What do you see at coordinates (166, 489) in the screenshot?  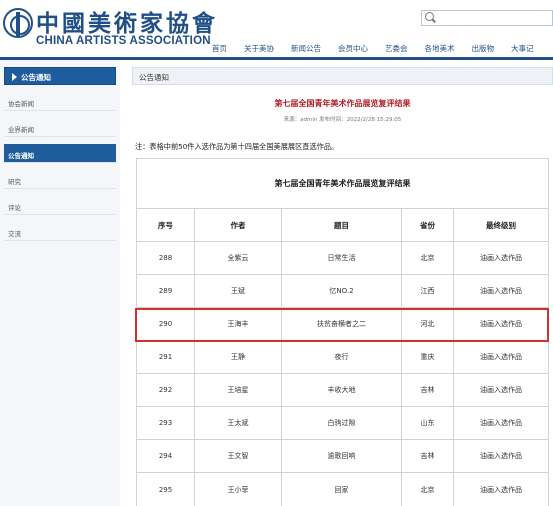 I see `cell-number: 295` at bounding box center [166, 489].